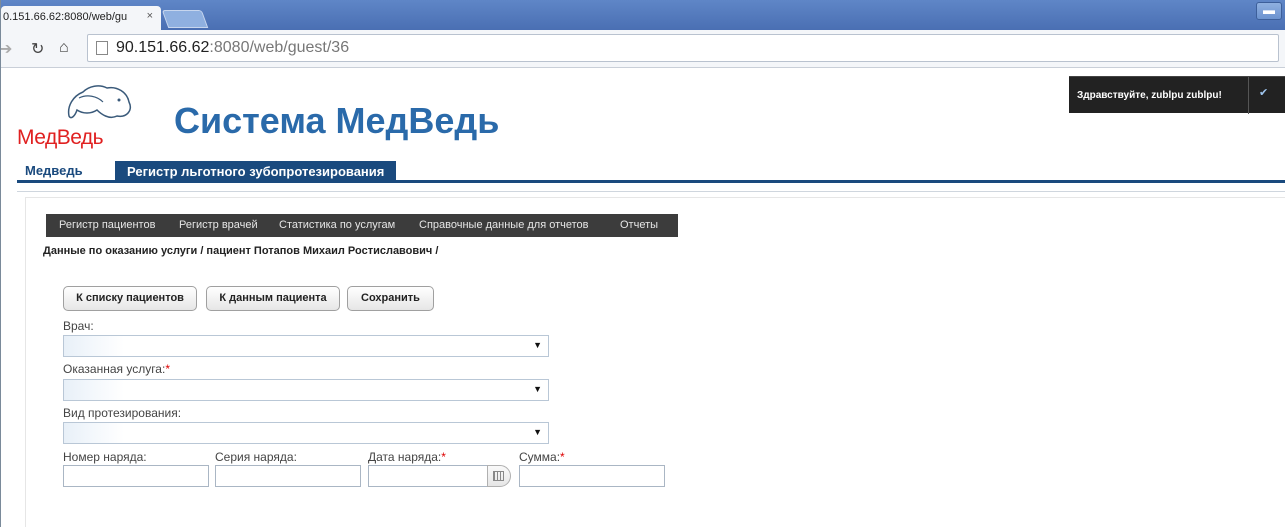 The width and height of the screenshot is (1285, 527). What do you see at coordinates (185, 19) in the screenshot?
I see `new-tab-button` at bounding box center [185, 19].